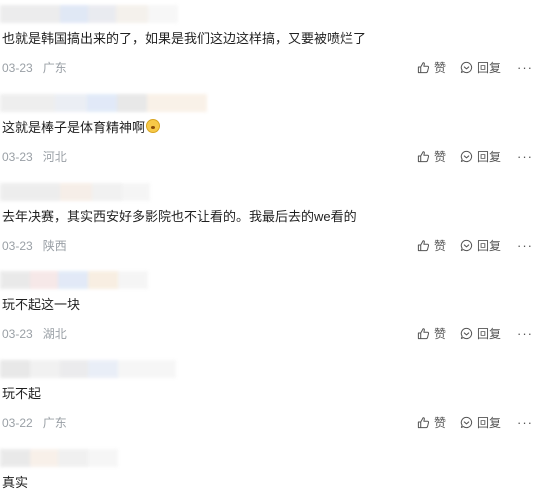  I want to click on comment-date: 03-22, so click(17, 423).